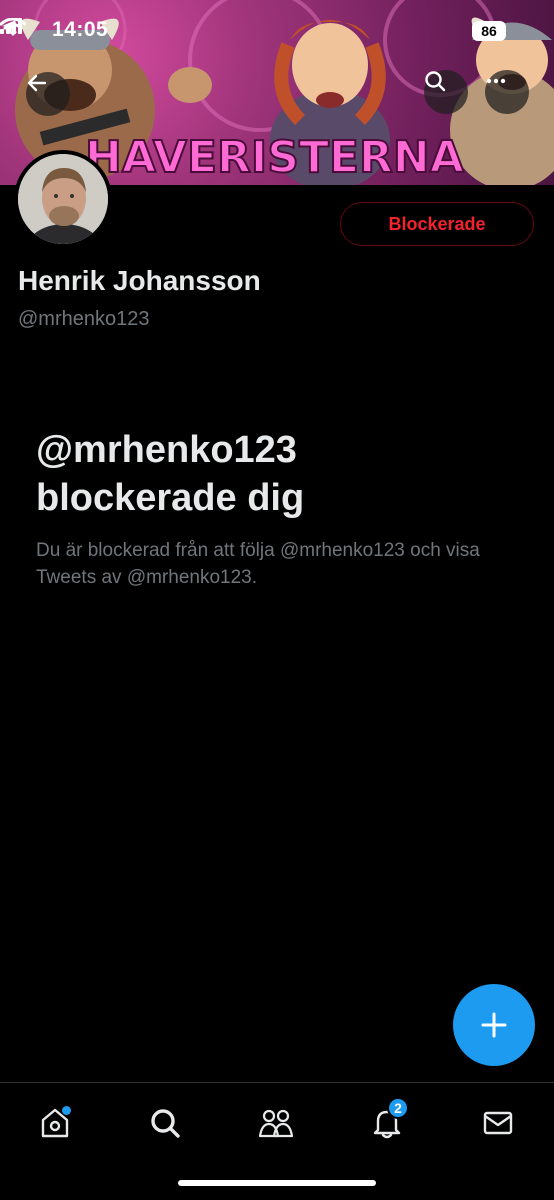 The width and height of the screenshot is (554, 1200). Describe the element at coordinates (437, 224) in the screenshot. I see `blocked-button: Blockerade` at that location.